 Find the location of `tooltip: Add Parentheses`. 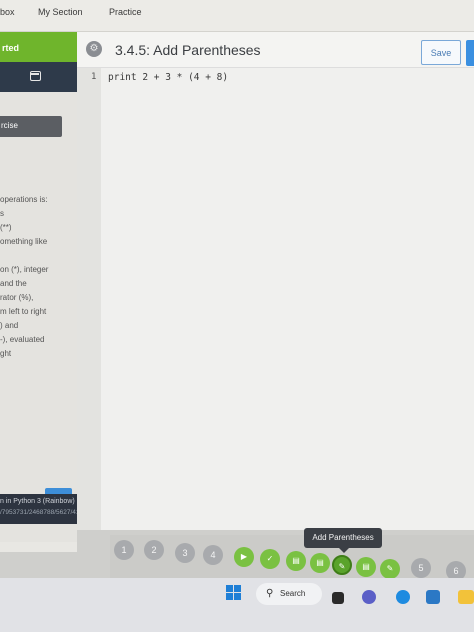

tooltip: Add Parentheses is located at coordinates (343, 540).